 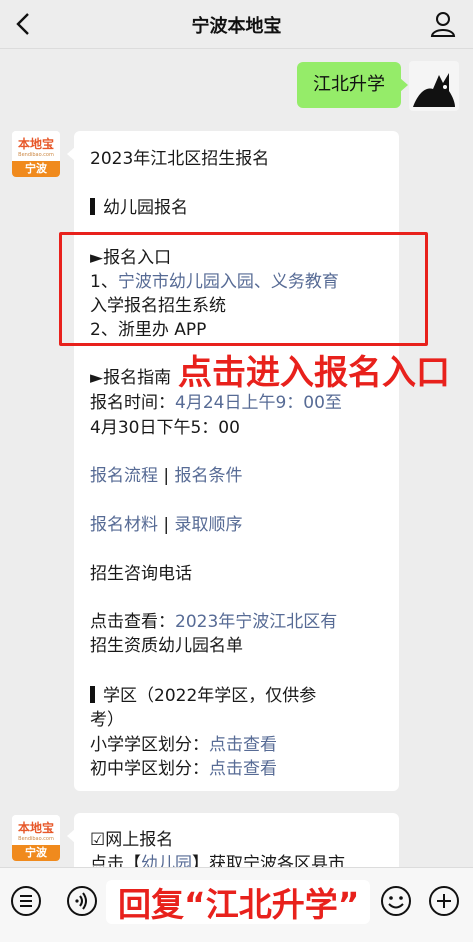 I want to click on reply-card: ☑网上报名 点击【幼儿园】获取宁波各区县市, so click(x=233, y=840).